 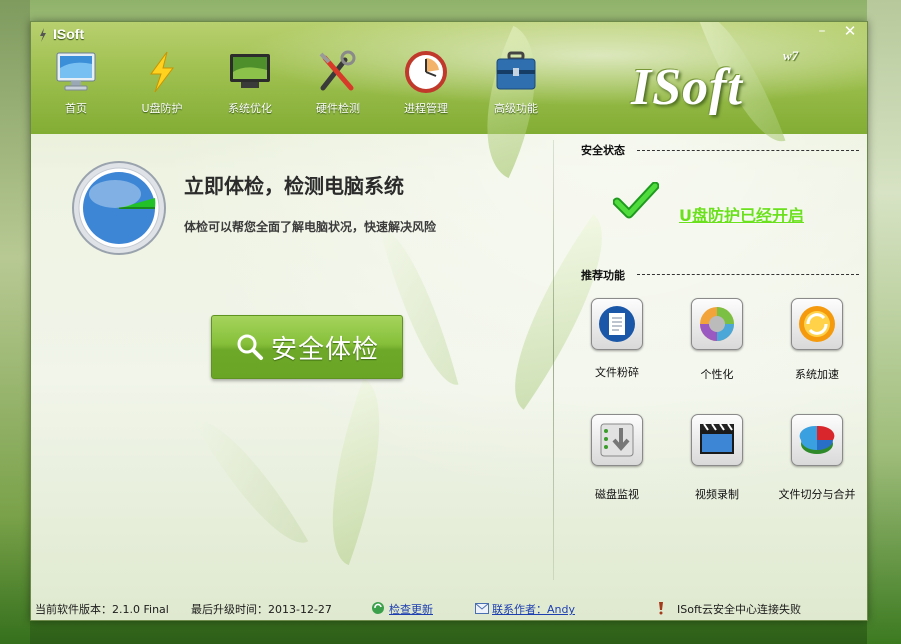 I want to click on pie-split-icon, so click(x=817, y=440).